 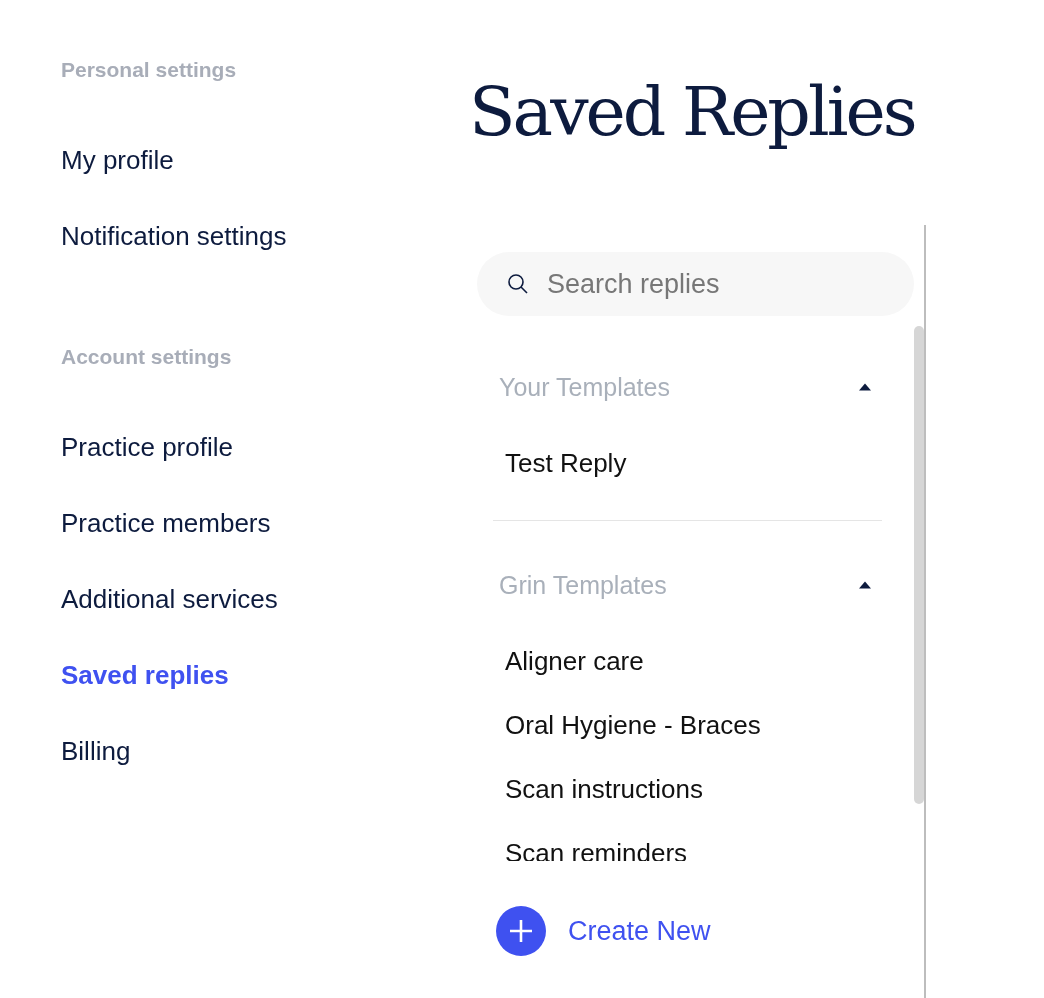 I want to click on sidebar-item: Notification settings, so click(x=174, y=236).